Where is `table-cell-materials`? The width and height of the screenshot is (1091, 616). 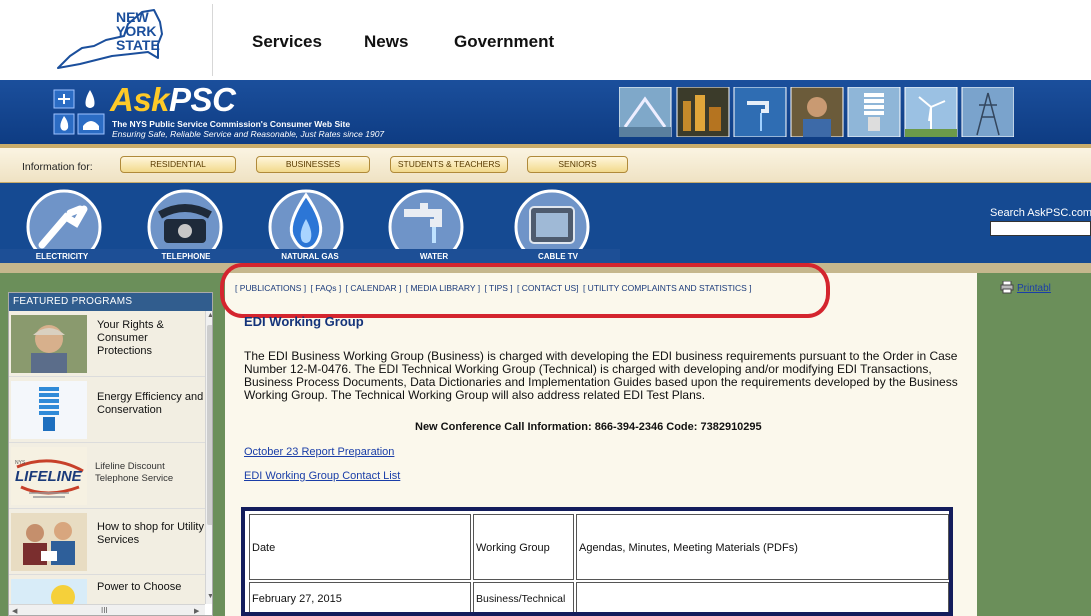
table-cell-materials is located at coordinates (762, 597).